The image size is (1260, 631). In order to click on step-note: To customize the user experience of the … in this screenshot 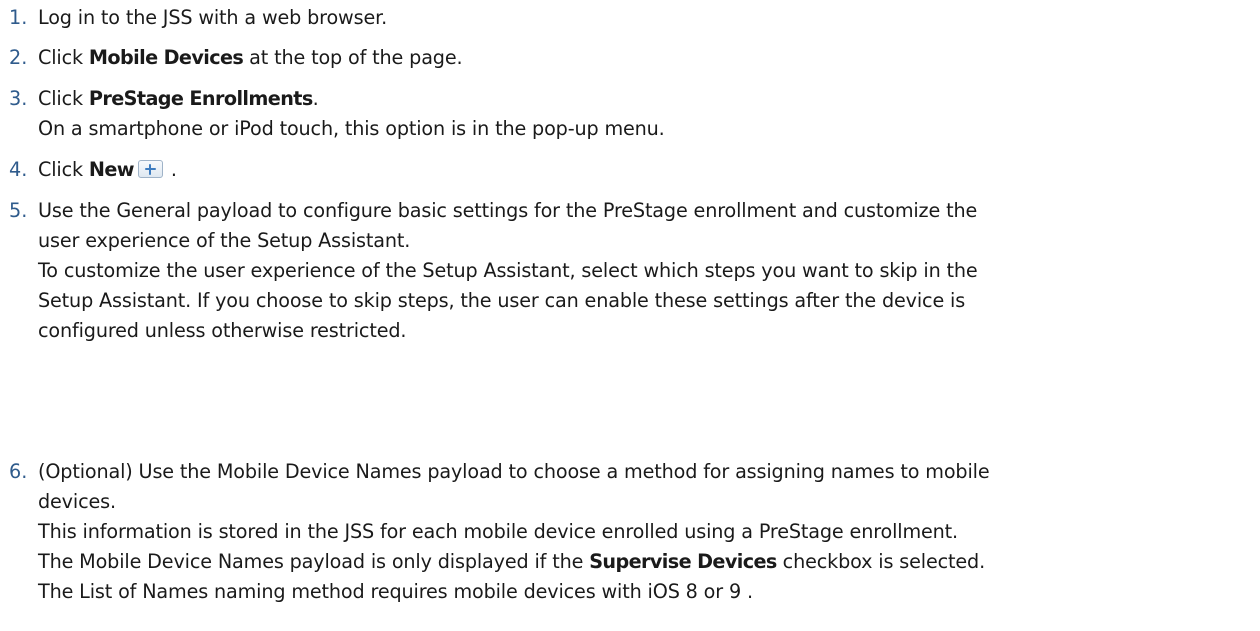, I will do `click(508, 270)`.